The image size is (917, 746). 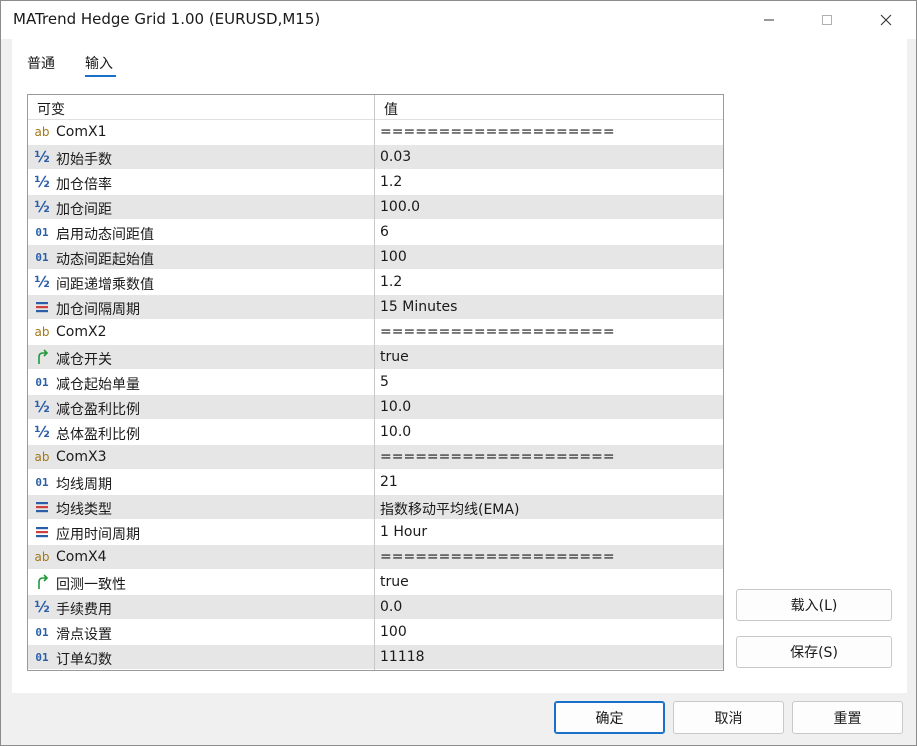 I want to click on close-icon, so click(x=886, y=20).